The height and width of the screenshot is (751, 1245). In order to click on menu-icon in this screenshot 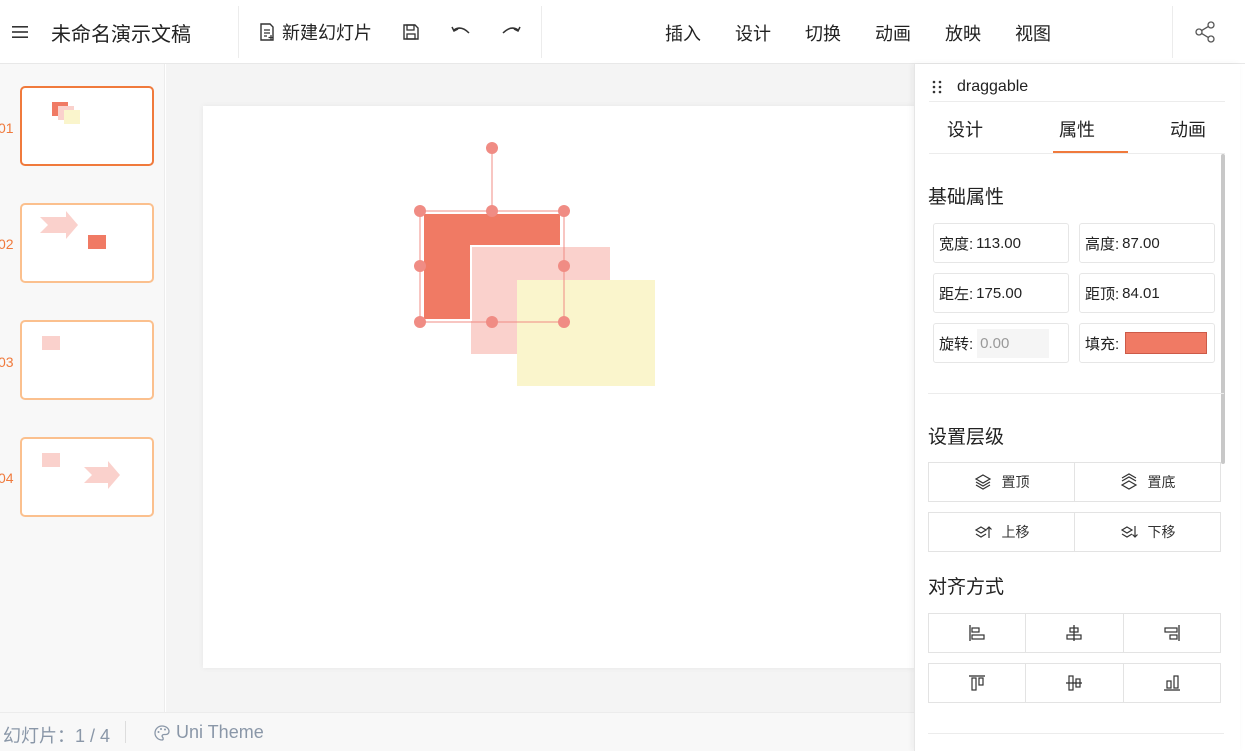, I will do `click(20, 32)`.